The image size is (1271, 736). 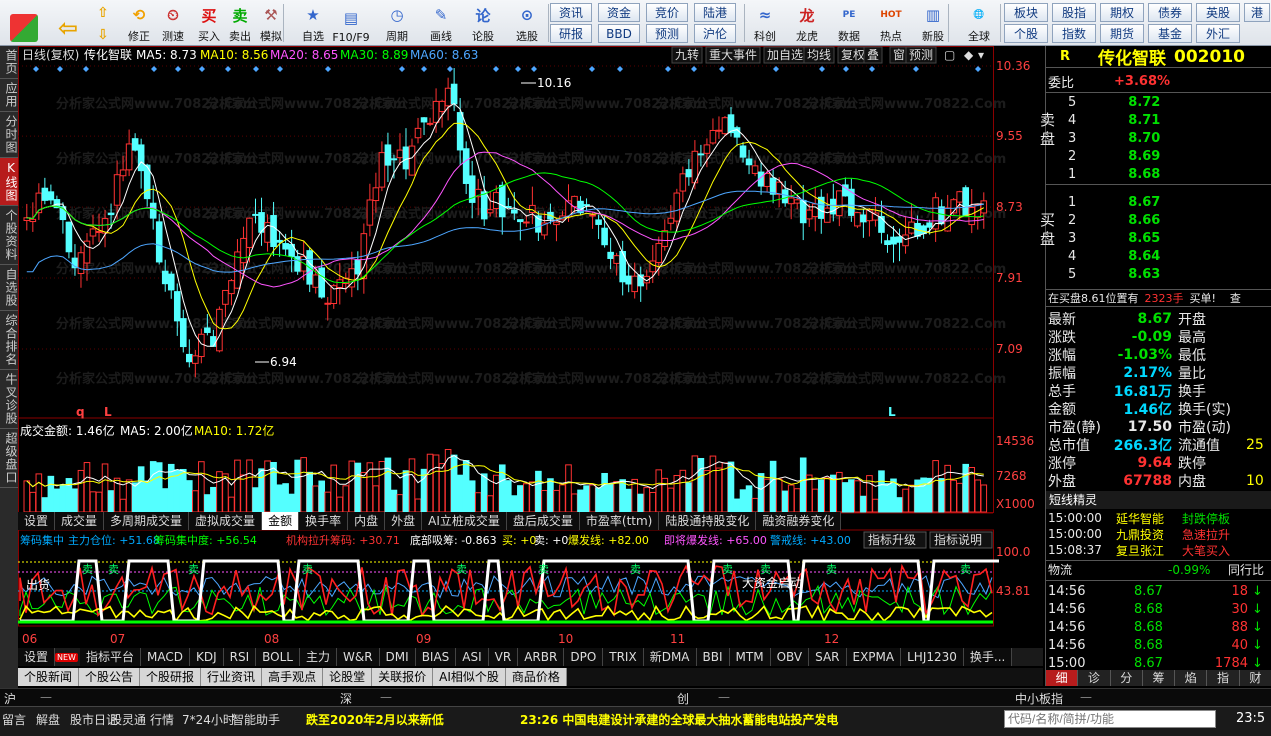 What do you see at coordinates (1039, 698) in the screenshot?
I see `index-sme-label: 中小板指` at bounding box center [1039, 698].